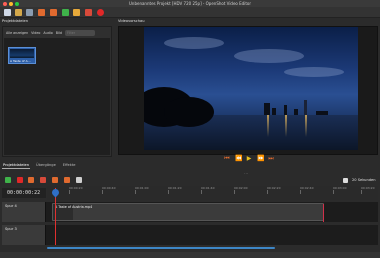  What do you see at coordinates (67, 180) in the screenshot?
I see `next-marker-icon` at bounding box center [67, 180].